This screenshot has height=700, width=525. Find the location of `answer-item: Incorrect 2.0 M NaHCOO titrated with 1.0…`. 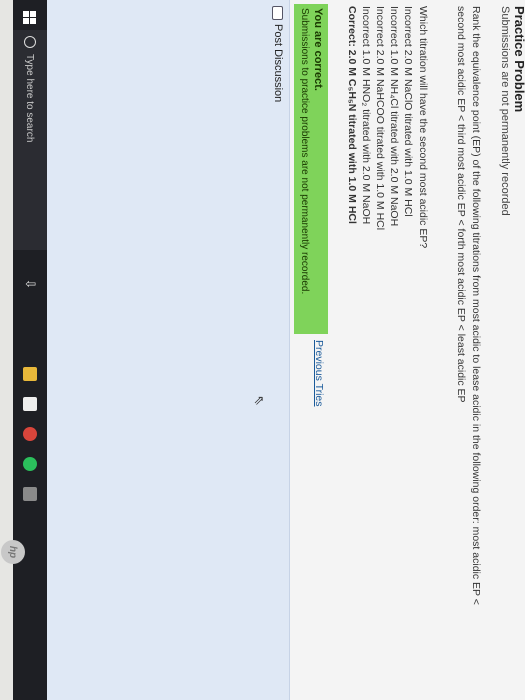

answer-item: Incorrect 2.0 M NaHCOO titrated with 1.0… is located at coordinates (380, 118).